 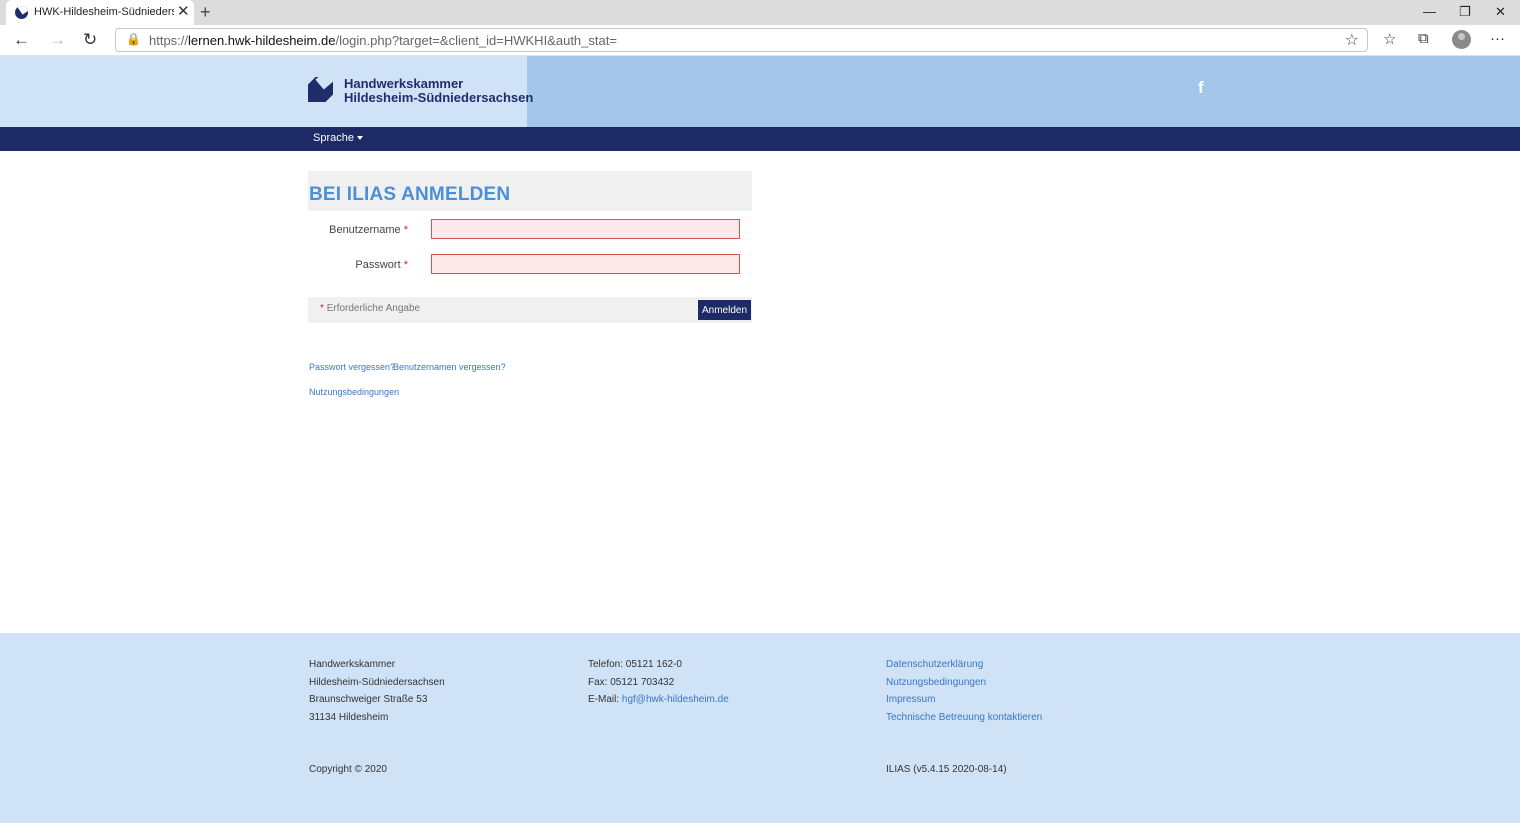 I want to click on password-input, so click(x=585, y=264).